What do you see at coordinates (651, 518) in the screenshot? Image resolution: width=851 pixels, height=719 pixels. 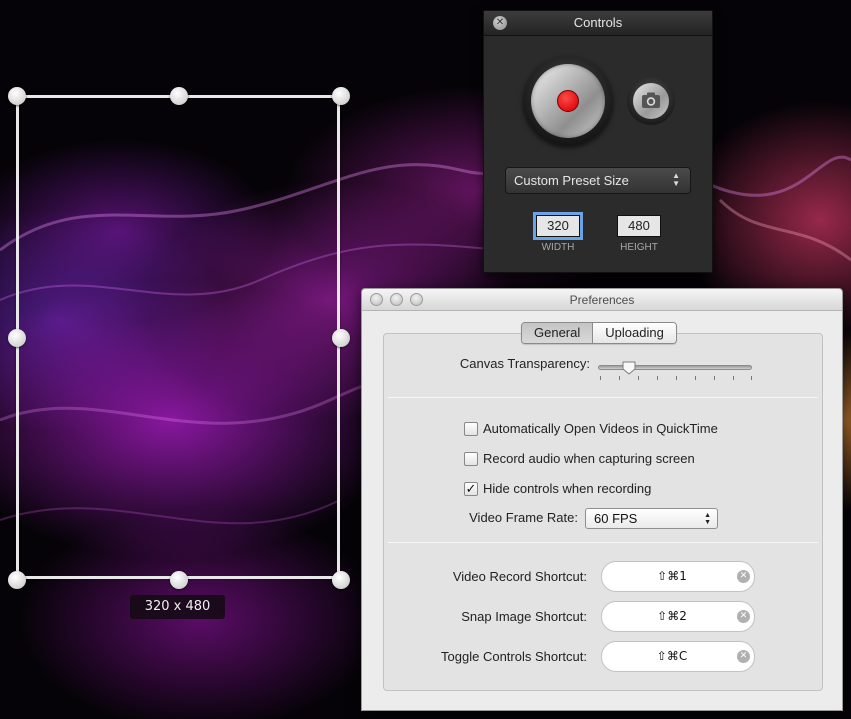 I see `frame-rate-select: 60 FPS ▲ ▼` at bounding box center [651, 518].